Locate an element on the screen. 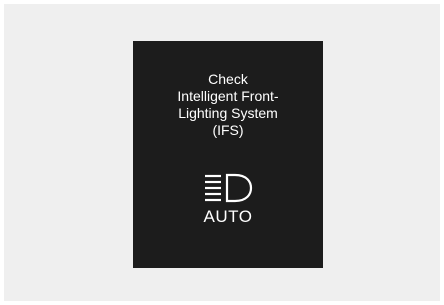  warning-line-system-name-cont: Lighting System is located at coordinates (228, 113).